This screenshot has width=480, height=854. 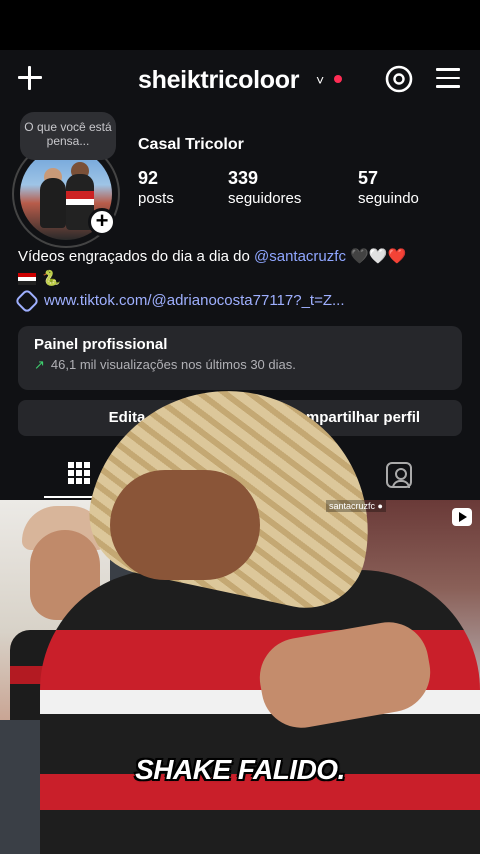 I want to click on top-bar: sheiktricoloor ˅, so click(x=240, y=80).